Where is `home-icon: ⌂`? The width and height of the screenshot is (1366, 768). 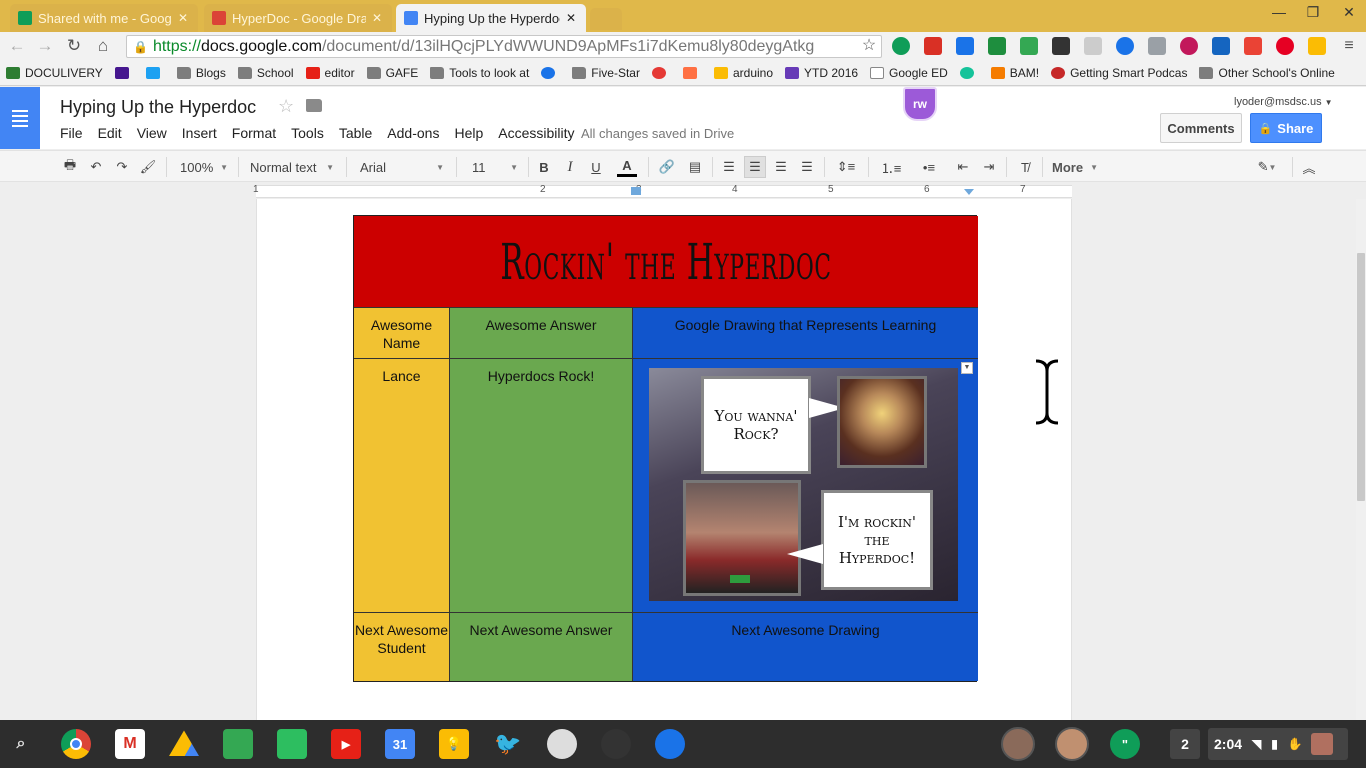 home-icon: ⌂ is located at coordinates (103, 46).